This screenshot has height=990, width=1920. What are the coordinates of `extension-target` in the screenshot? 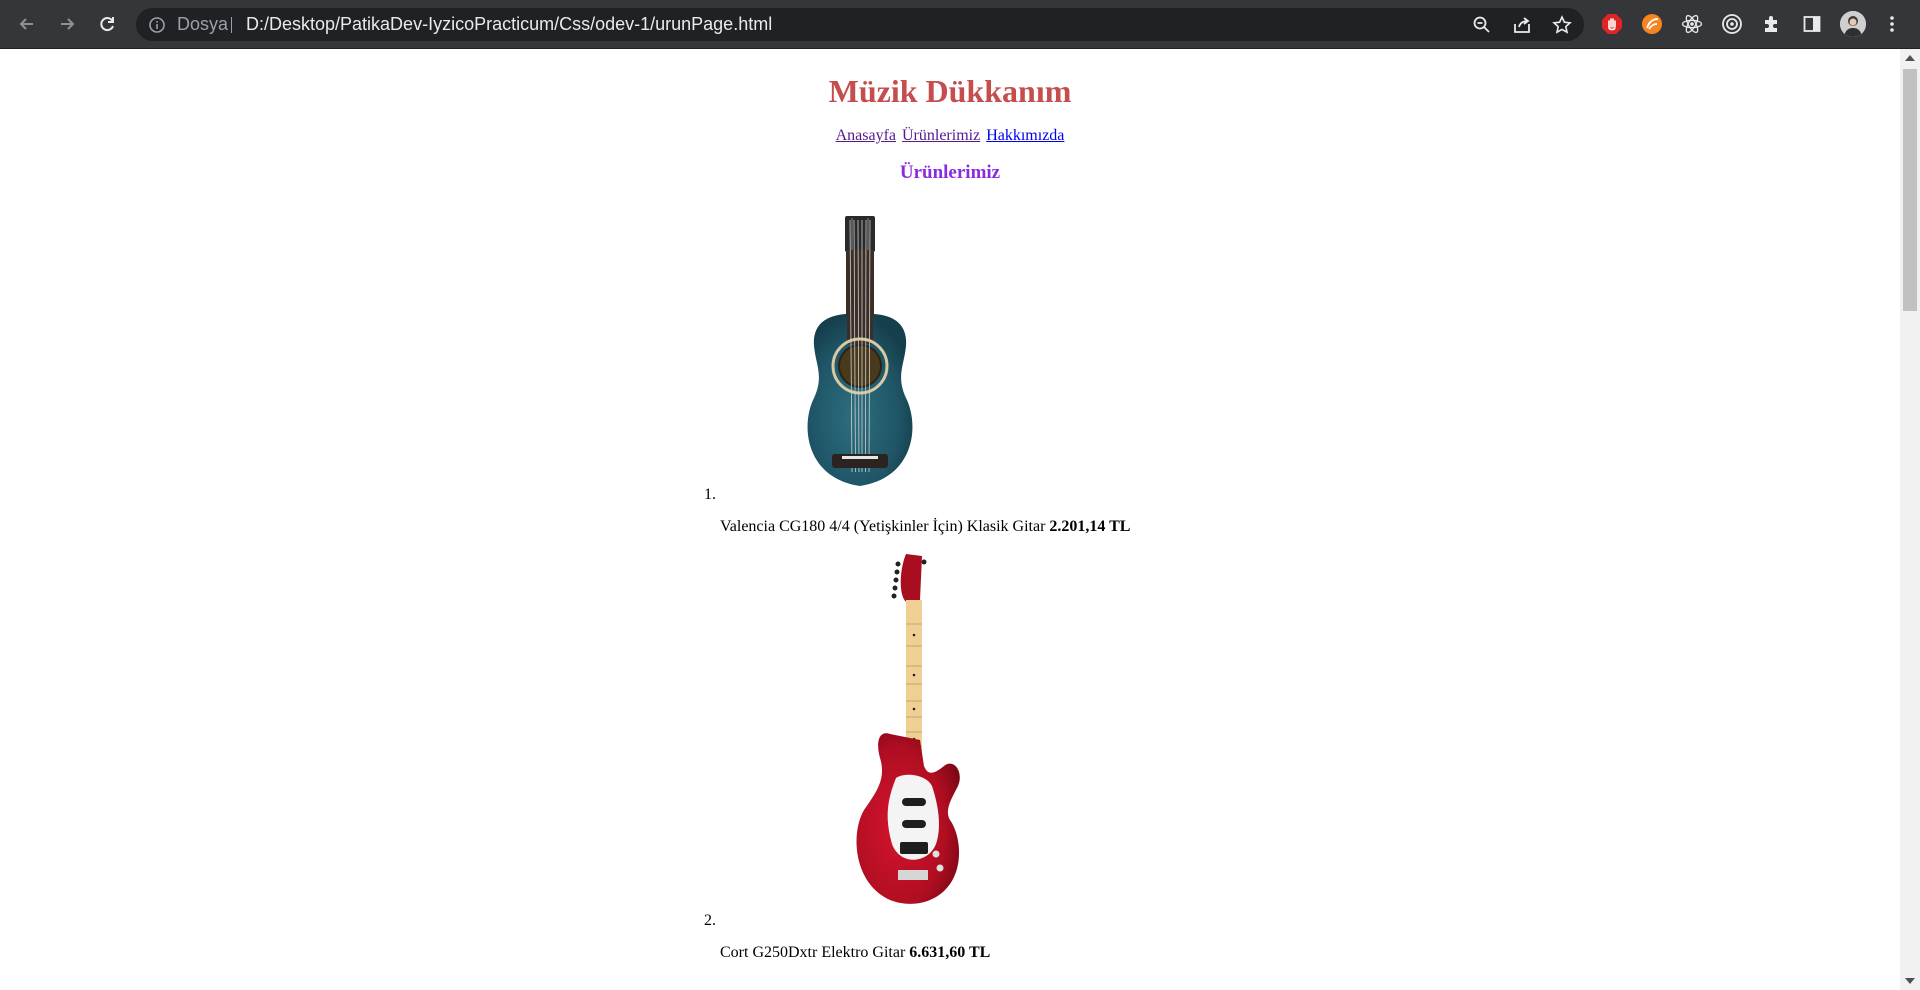 It's located at (1732, 24).